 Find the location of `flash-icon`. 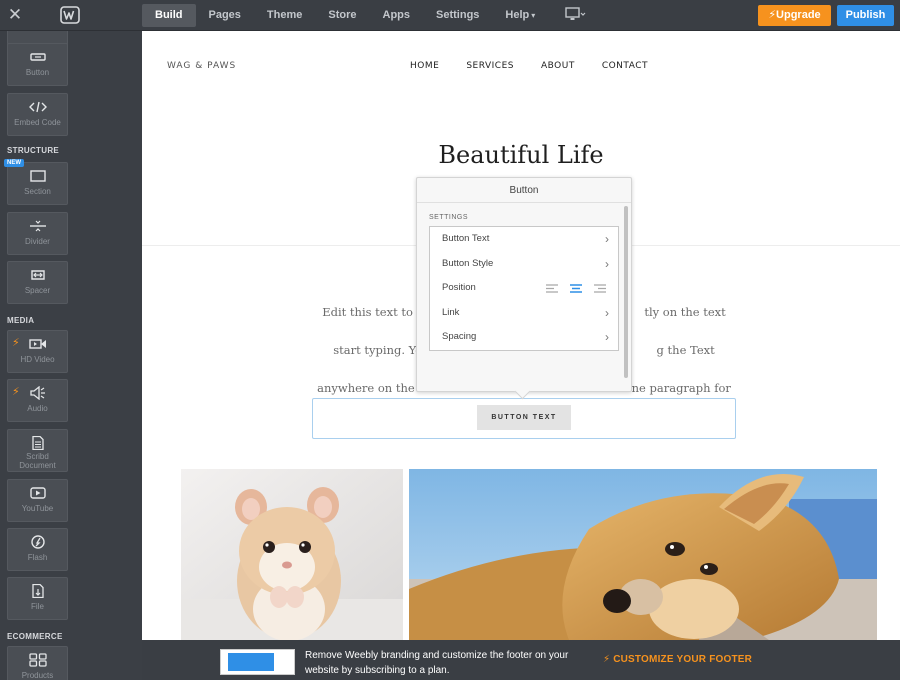

flash-icon is located at coordinates (37, 542).